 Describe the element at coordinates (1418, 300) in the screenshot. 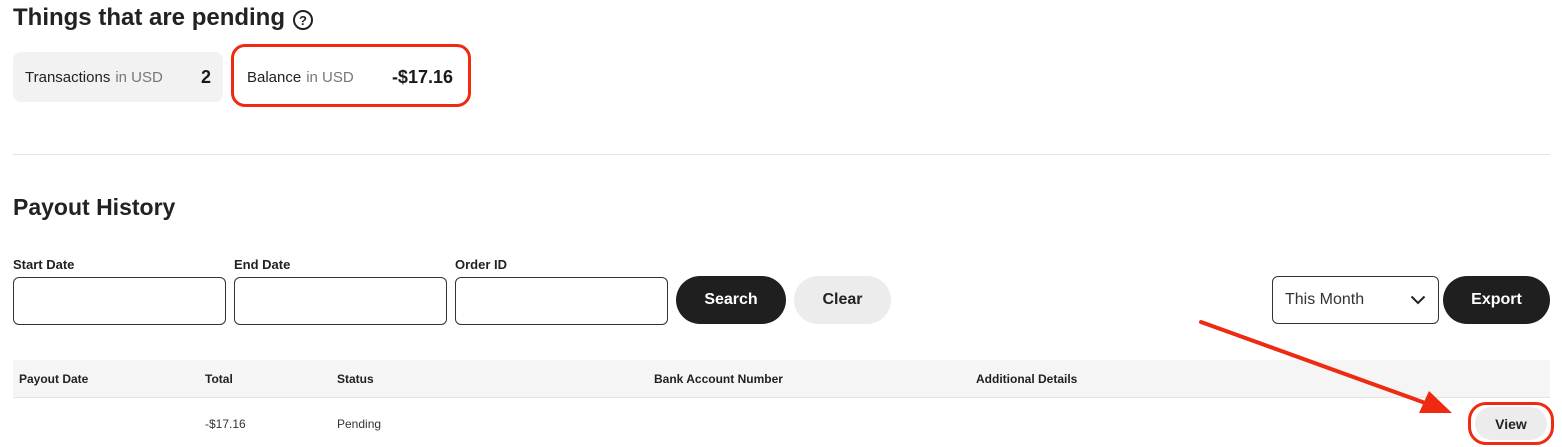

I see `chevron-down-icon` at that location.